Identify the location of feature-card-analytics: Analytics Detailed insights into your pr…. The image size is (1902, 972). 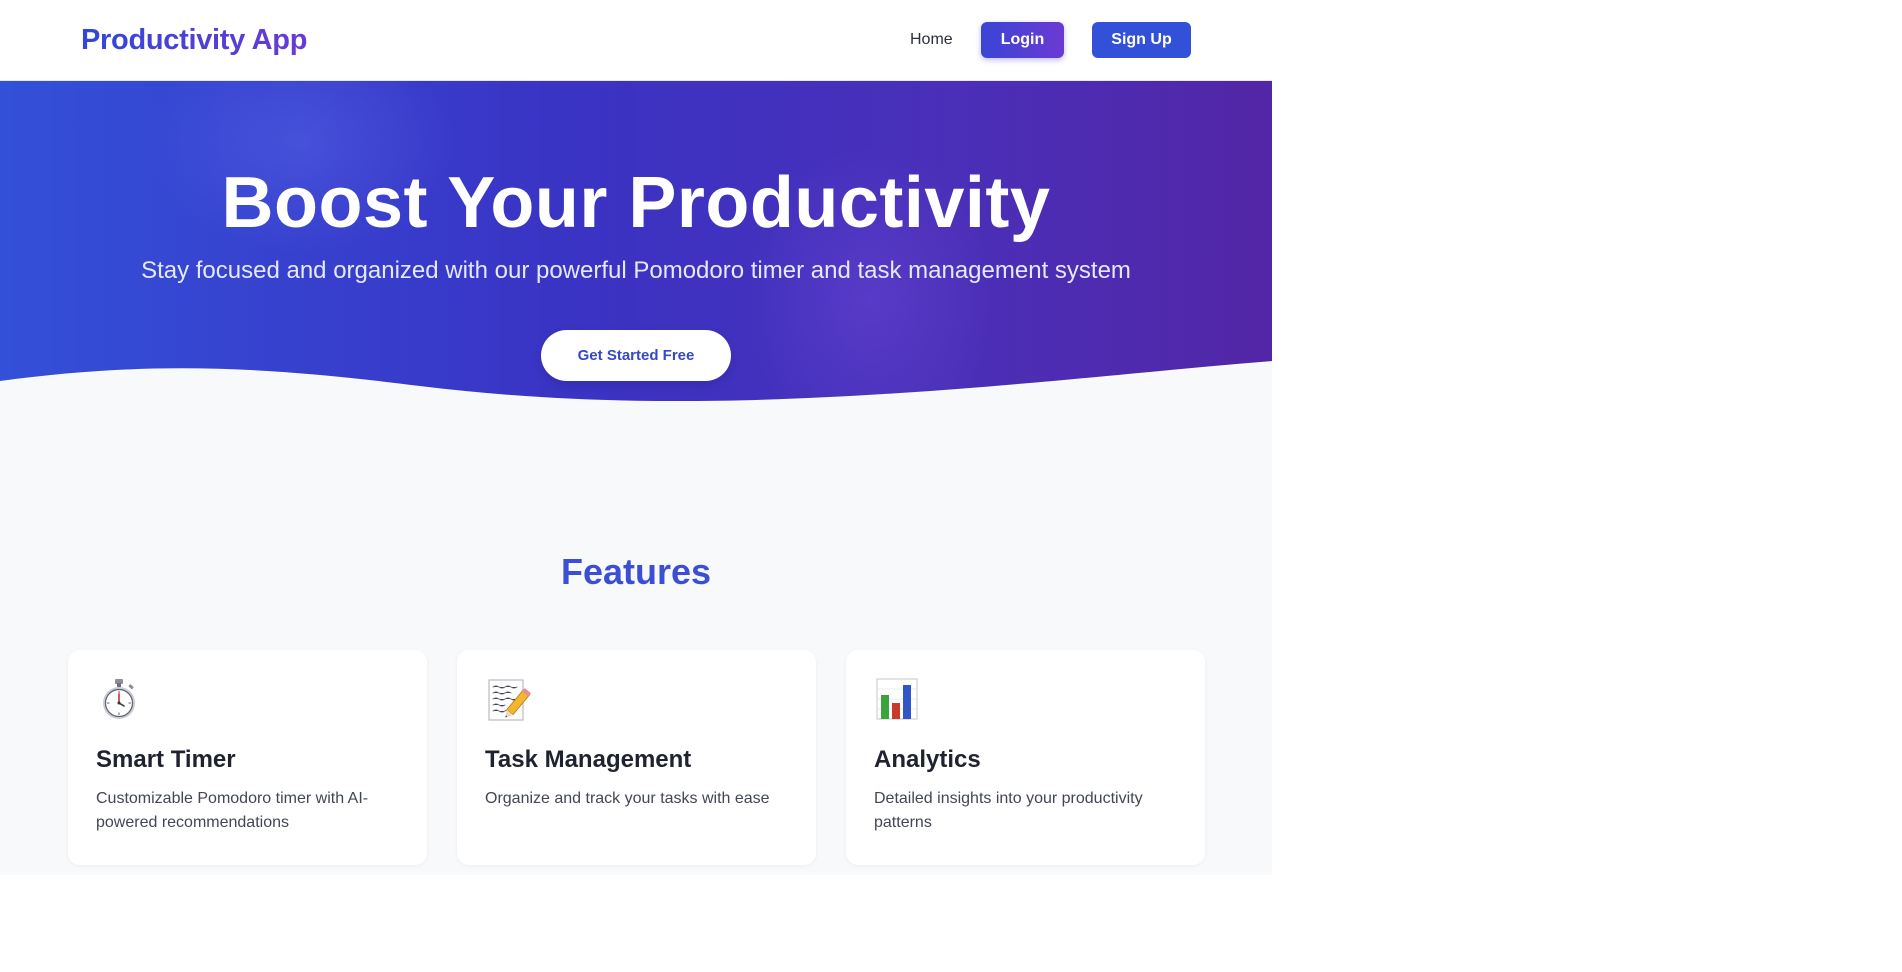
(1025, 757).